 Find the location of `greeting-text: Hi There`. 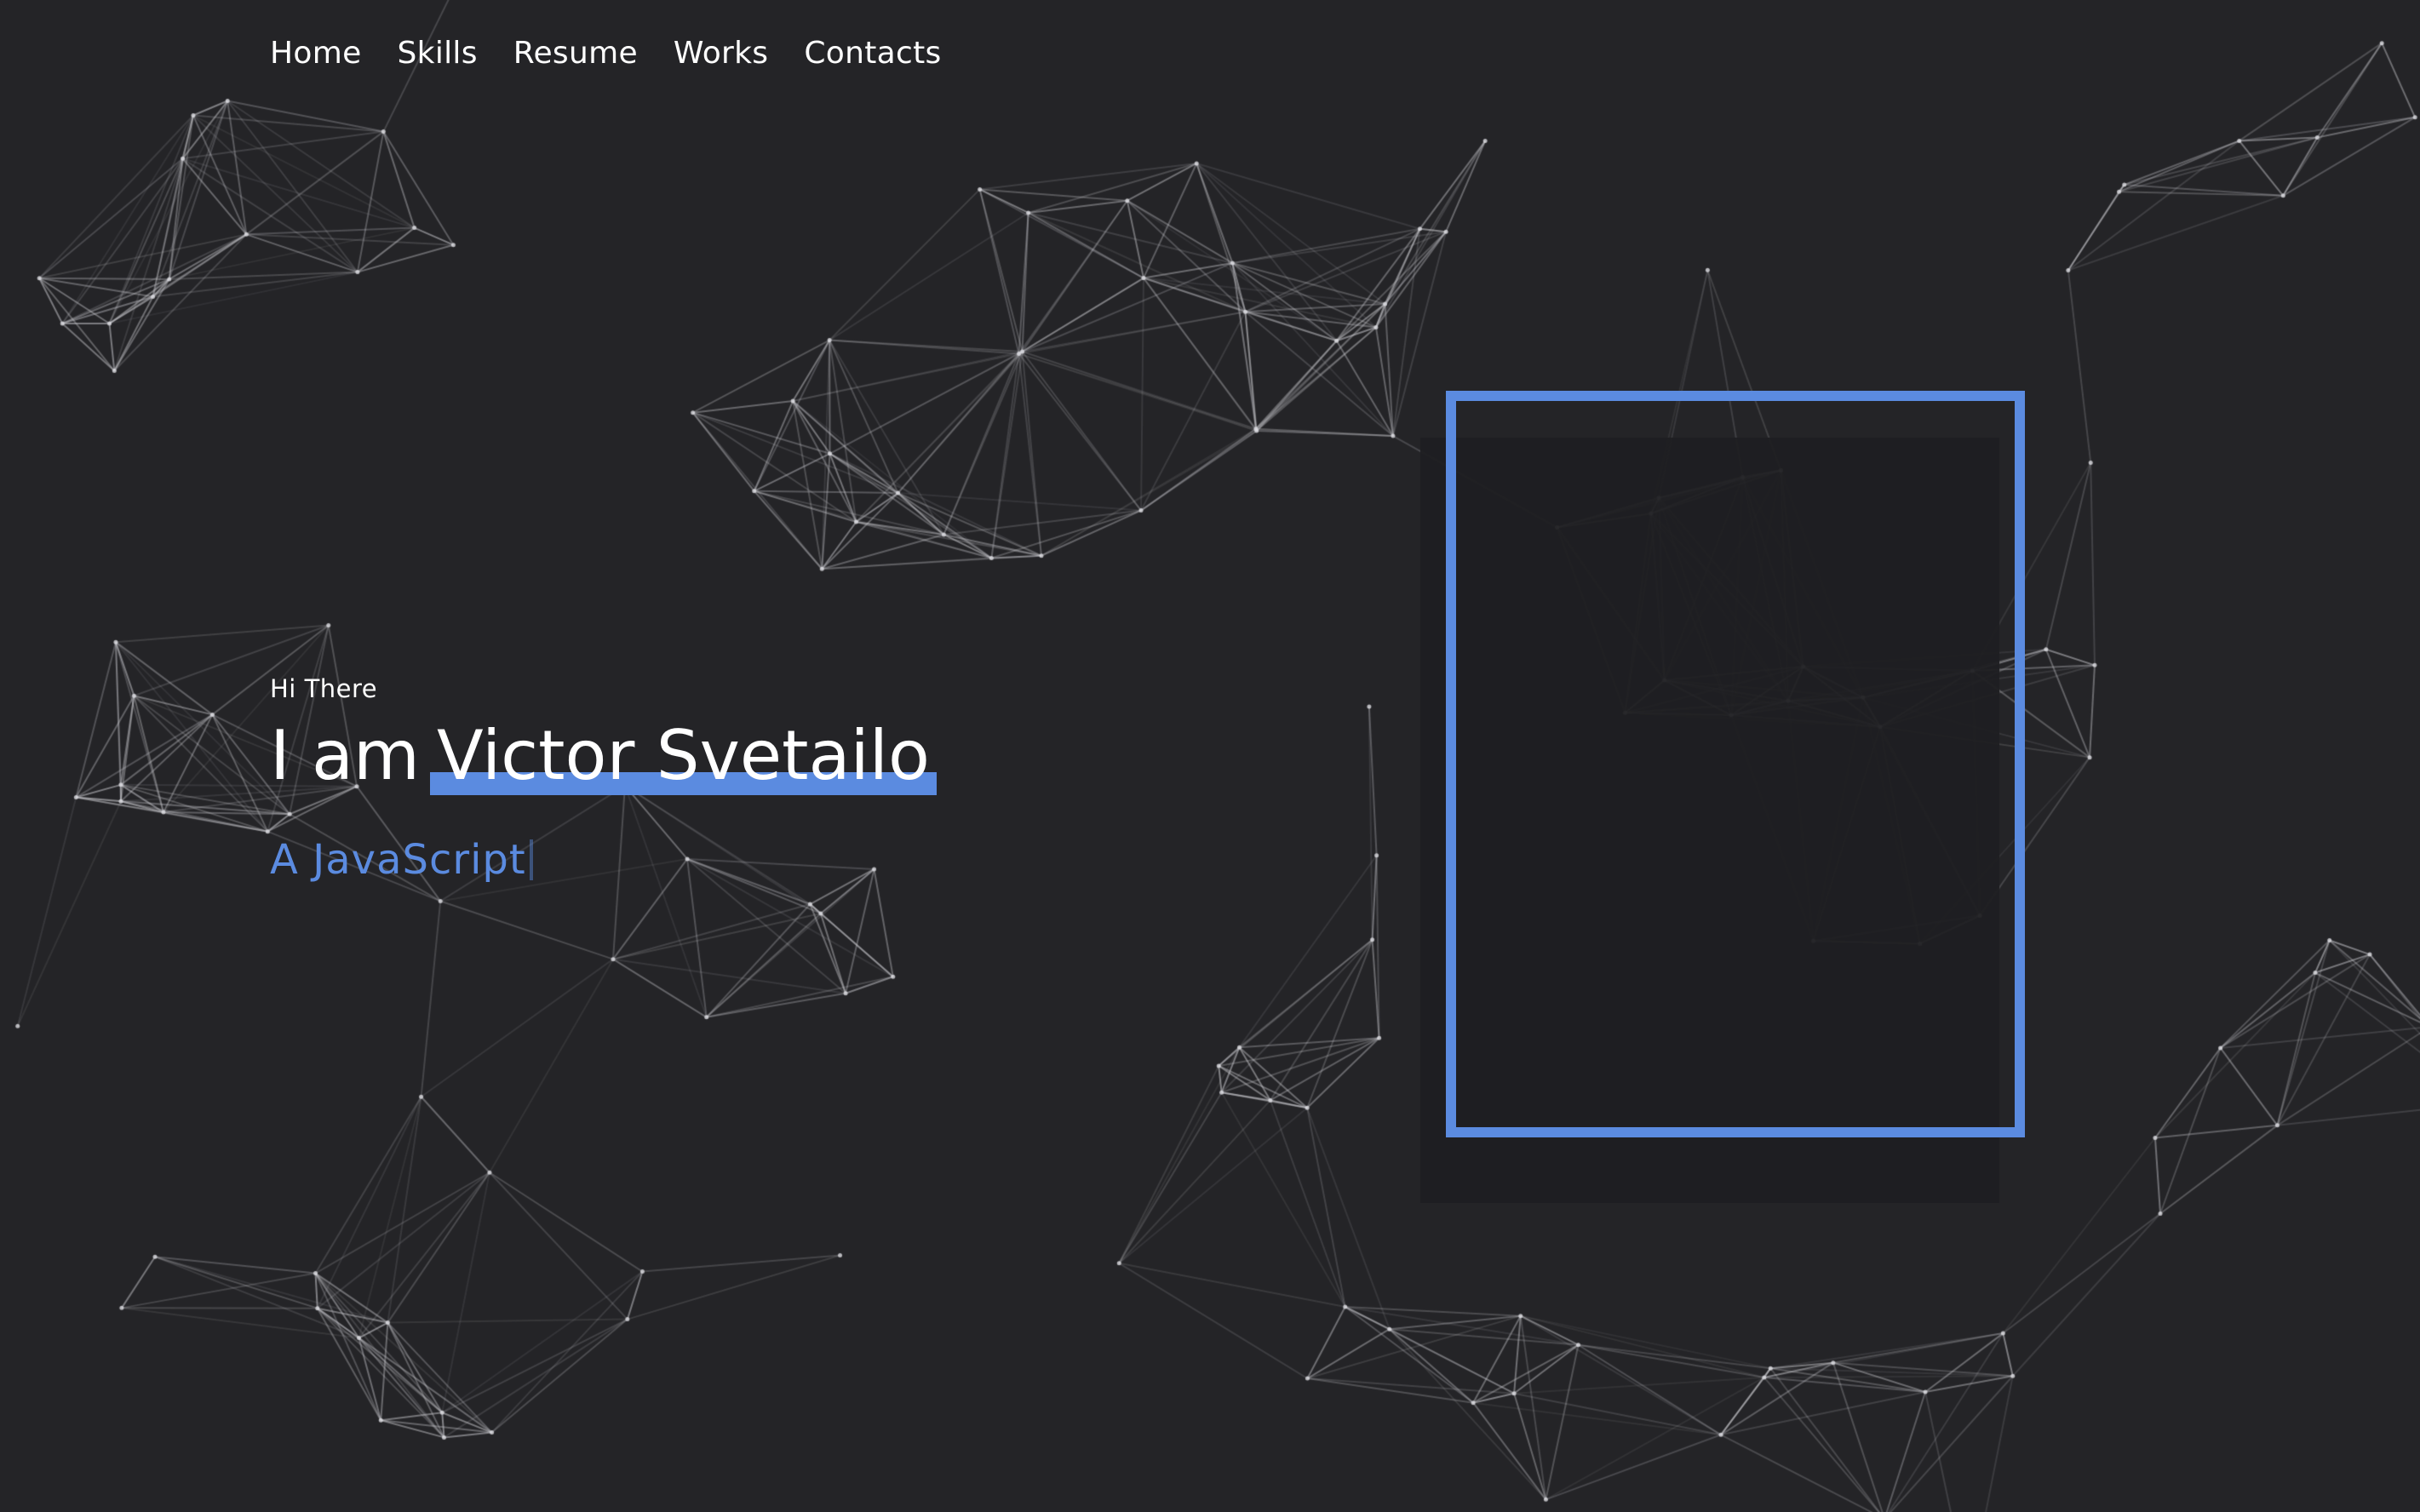

greeting-text: Hi There is located at coordinates (324, 688).